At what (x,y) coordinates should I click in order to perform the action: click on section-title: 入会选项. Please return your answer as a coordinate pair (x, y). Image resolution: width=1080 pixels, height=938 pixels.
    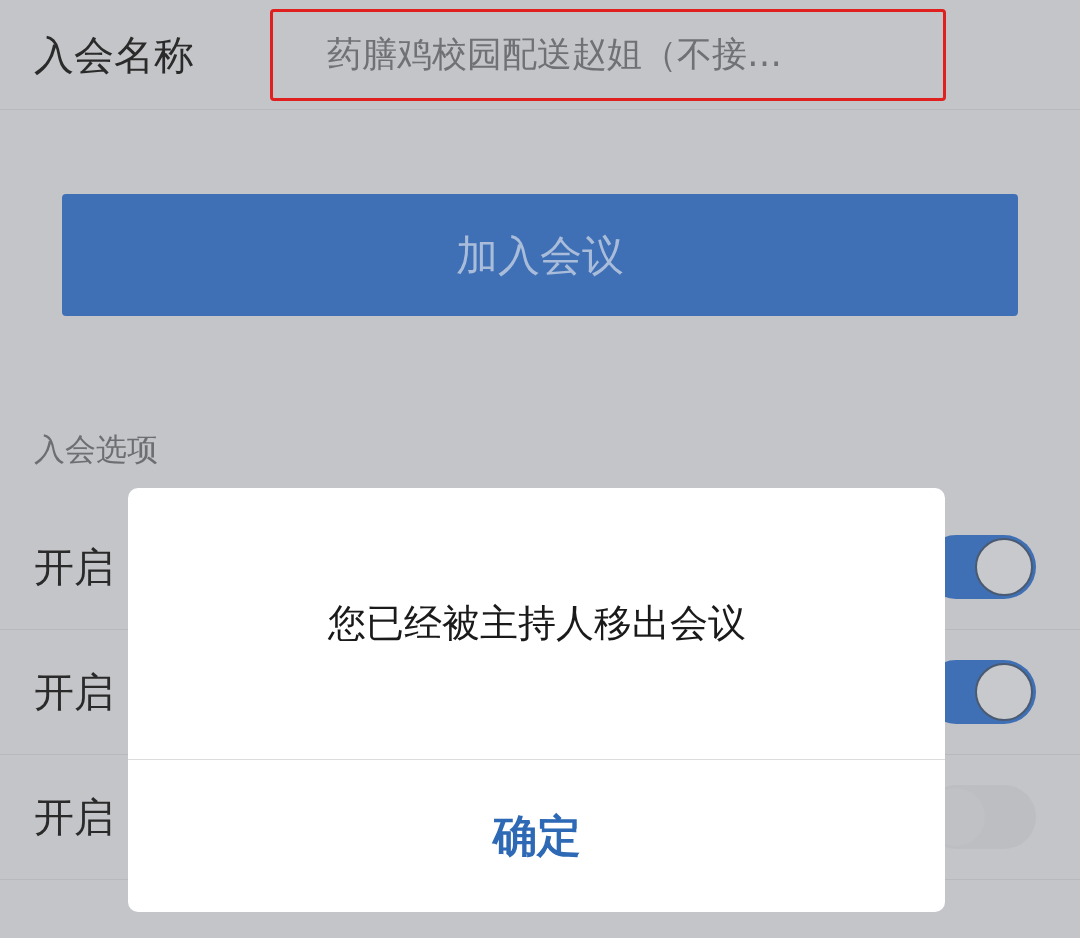
    Looking at the image, I should click on (96, 449).